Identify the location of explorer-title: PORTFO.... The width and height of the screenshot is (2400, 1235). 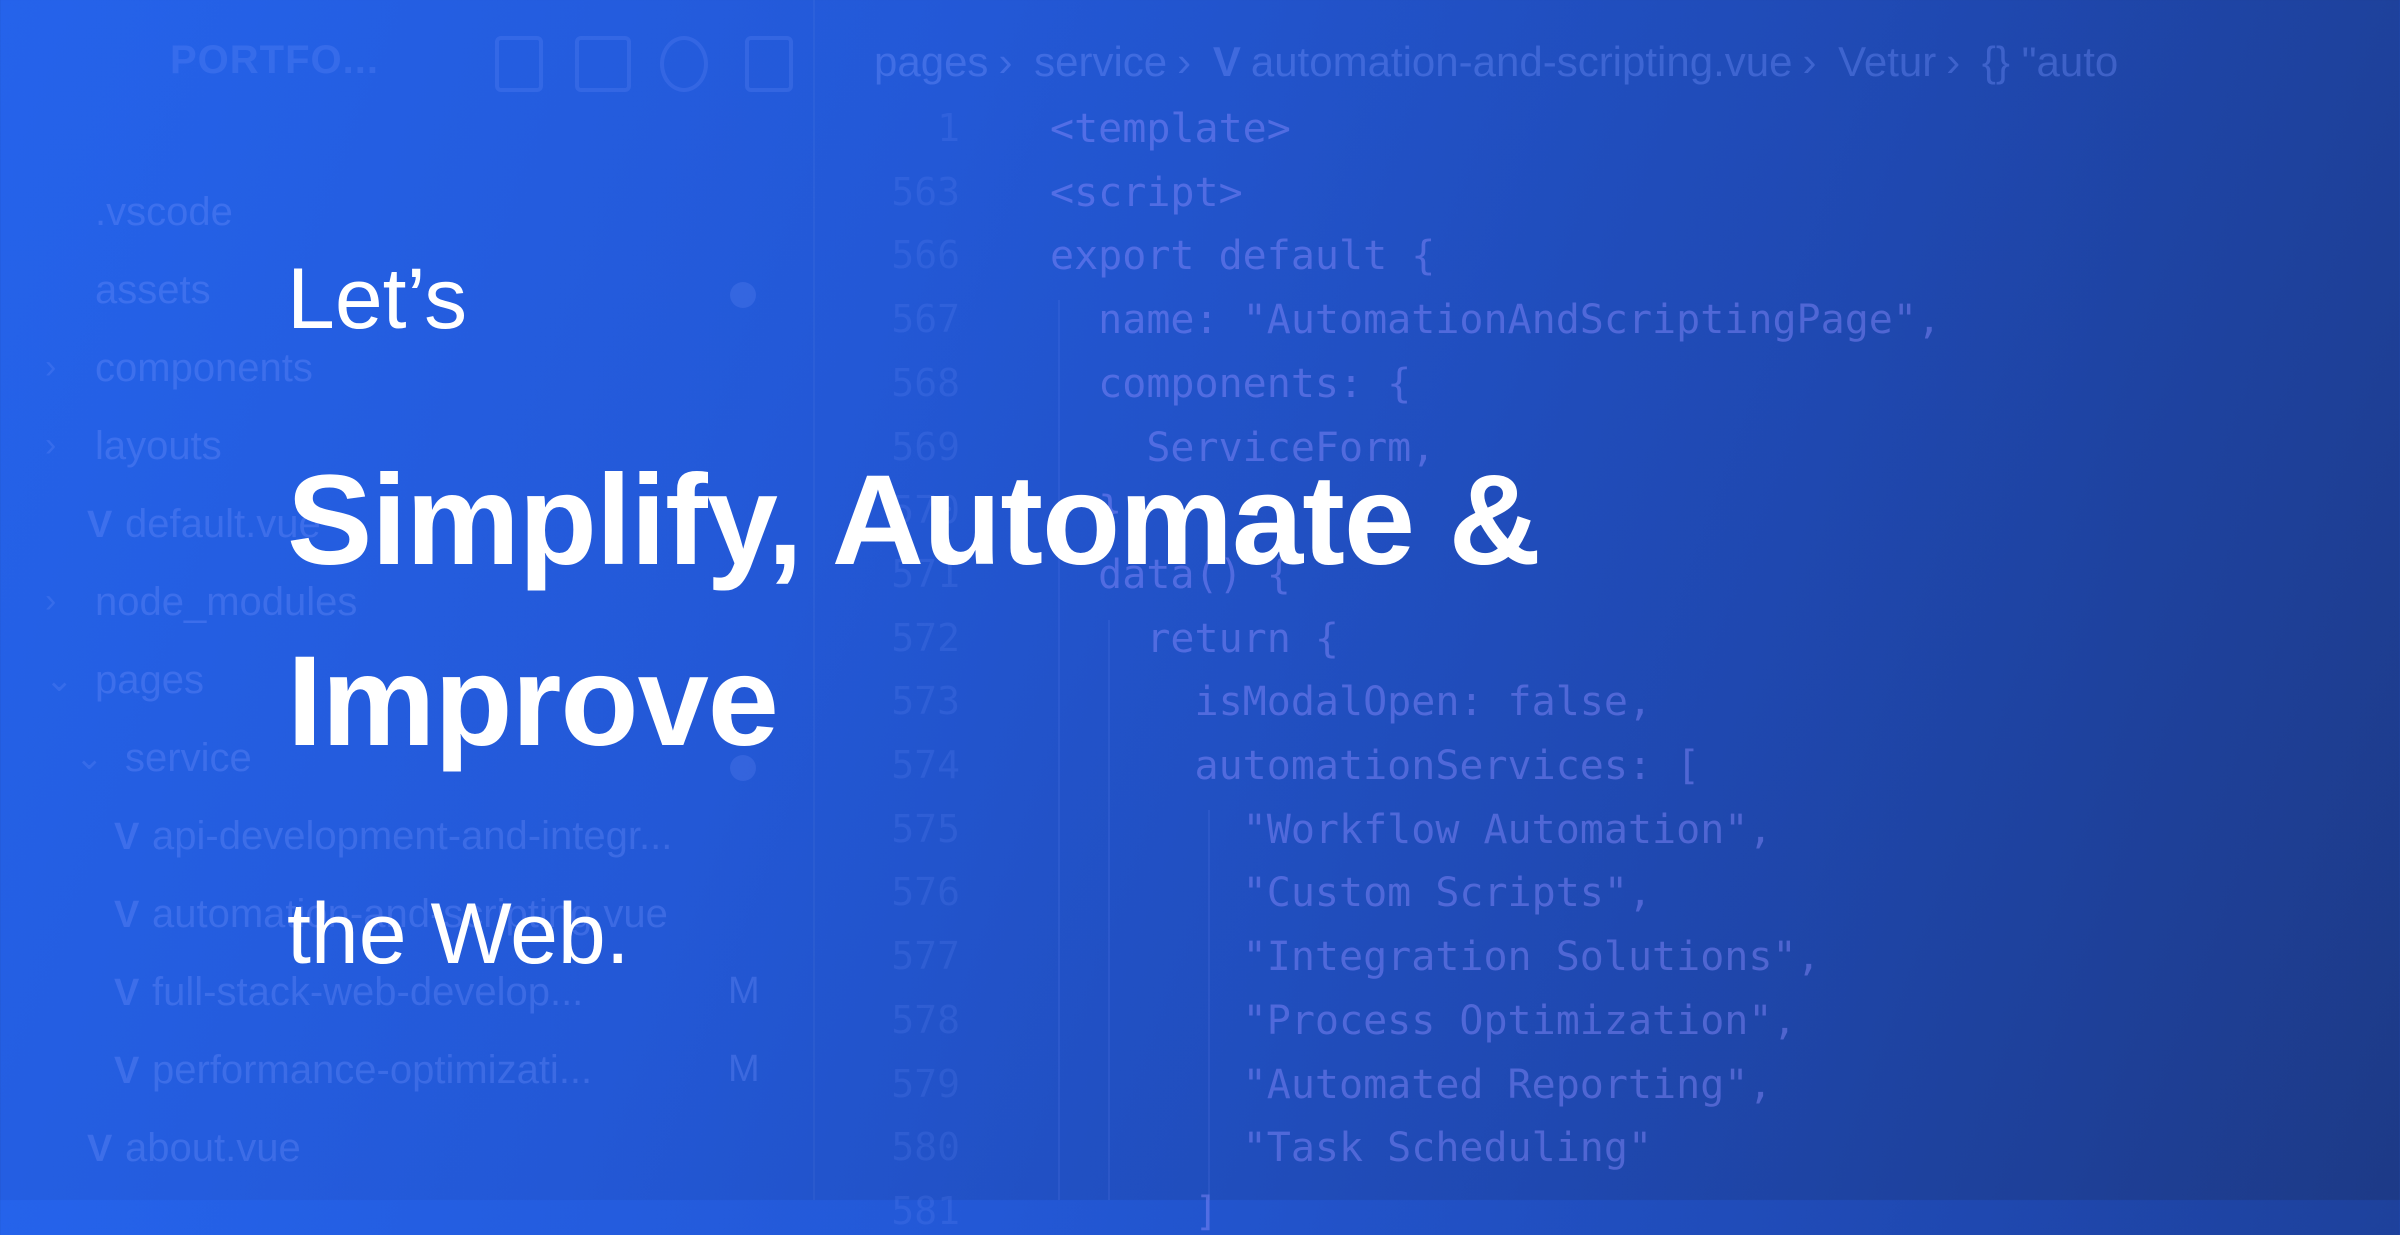
(274, 60).